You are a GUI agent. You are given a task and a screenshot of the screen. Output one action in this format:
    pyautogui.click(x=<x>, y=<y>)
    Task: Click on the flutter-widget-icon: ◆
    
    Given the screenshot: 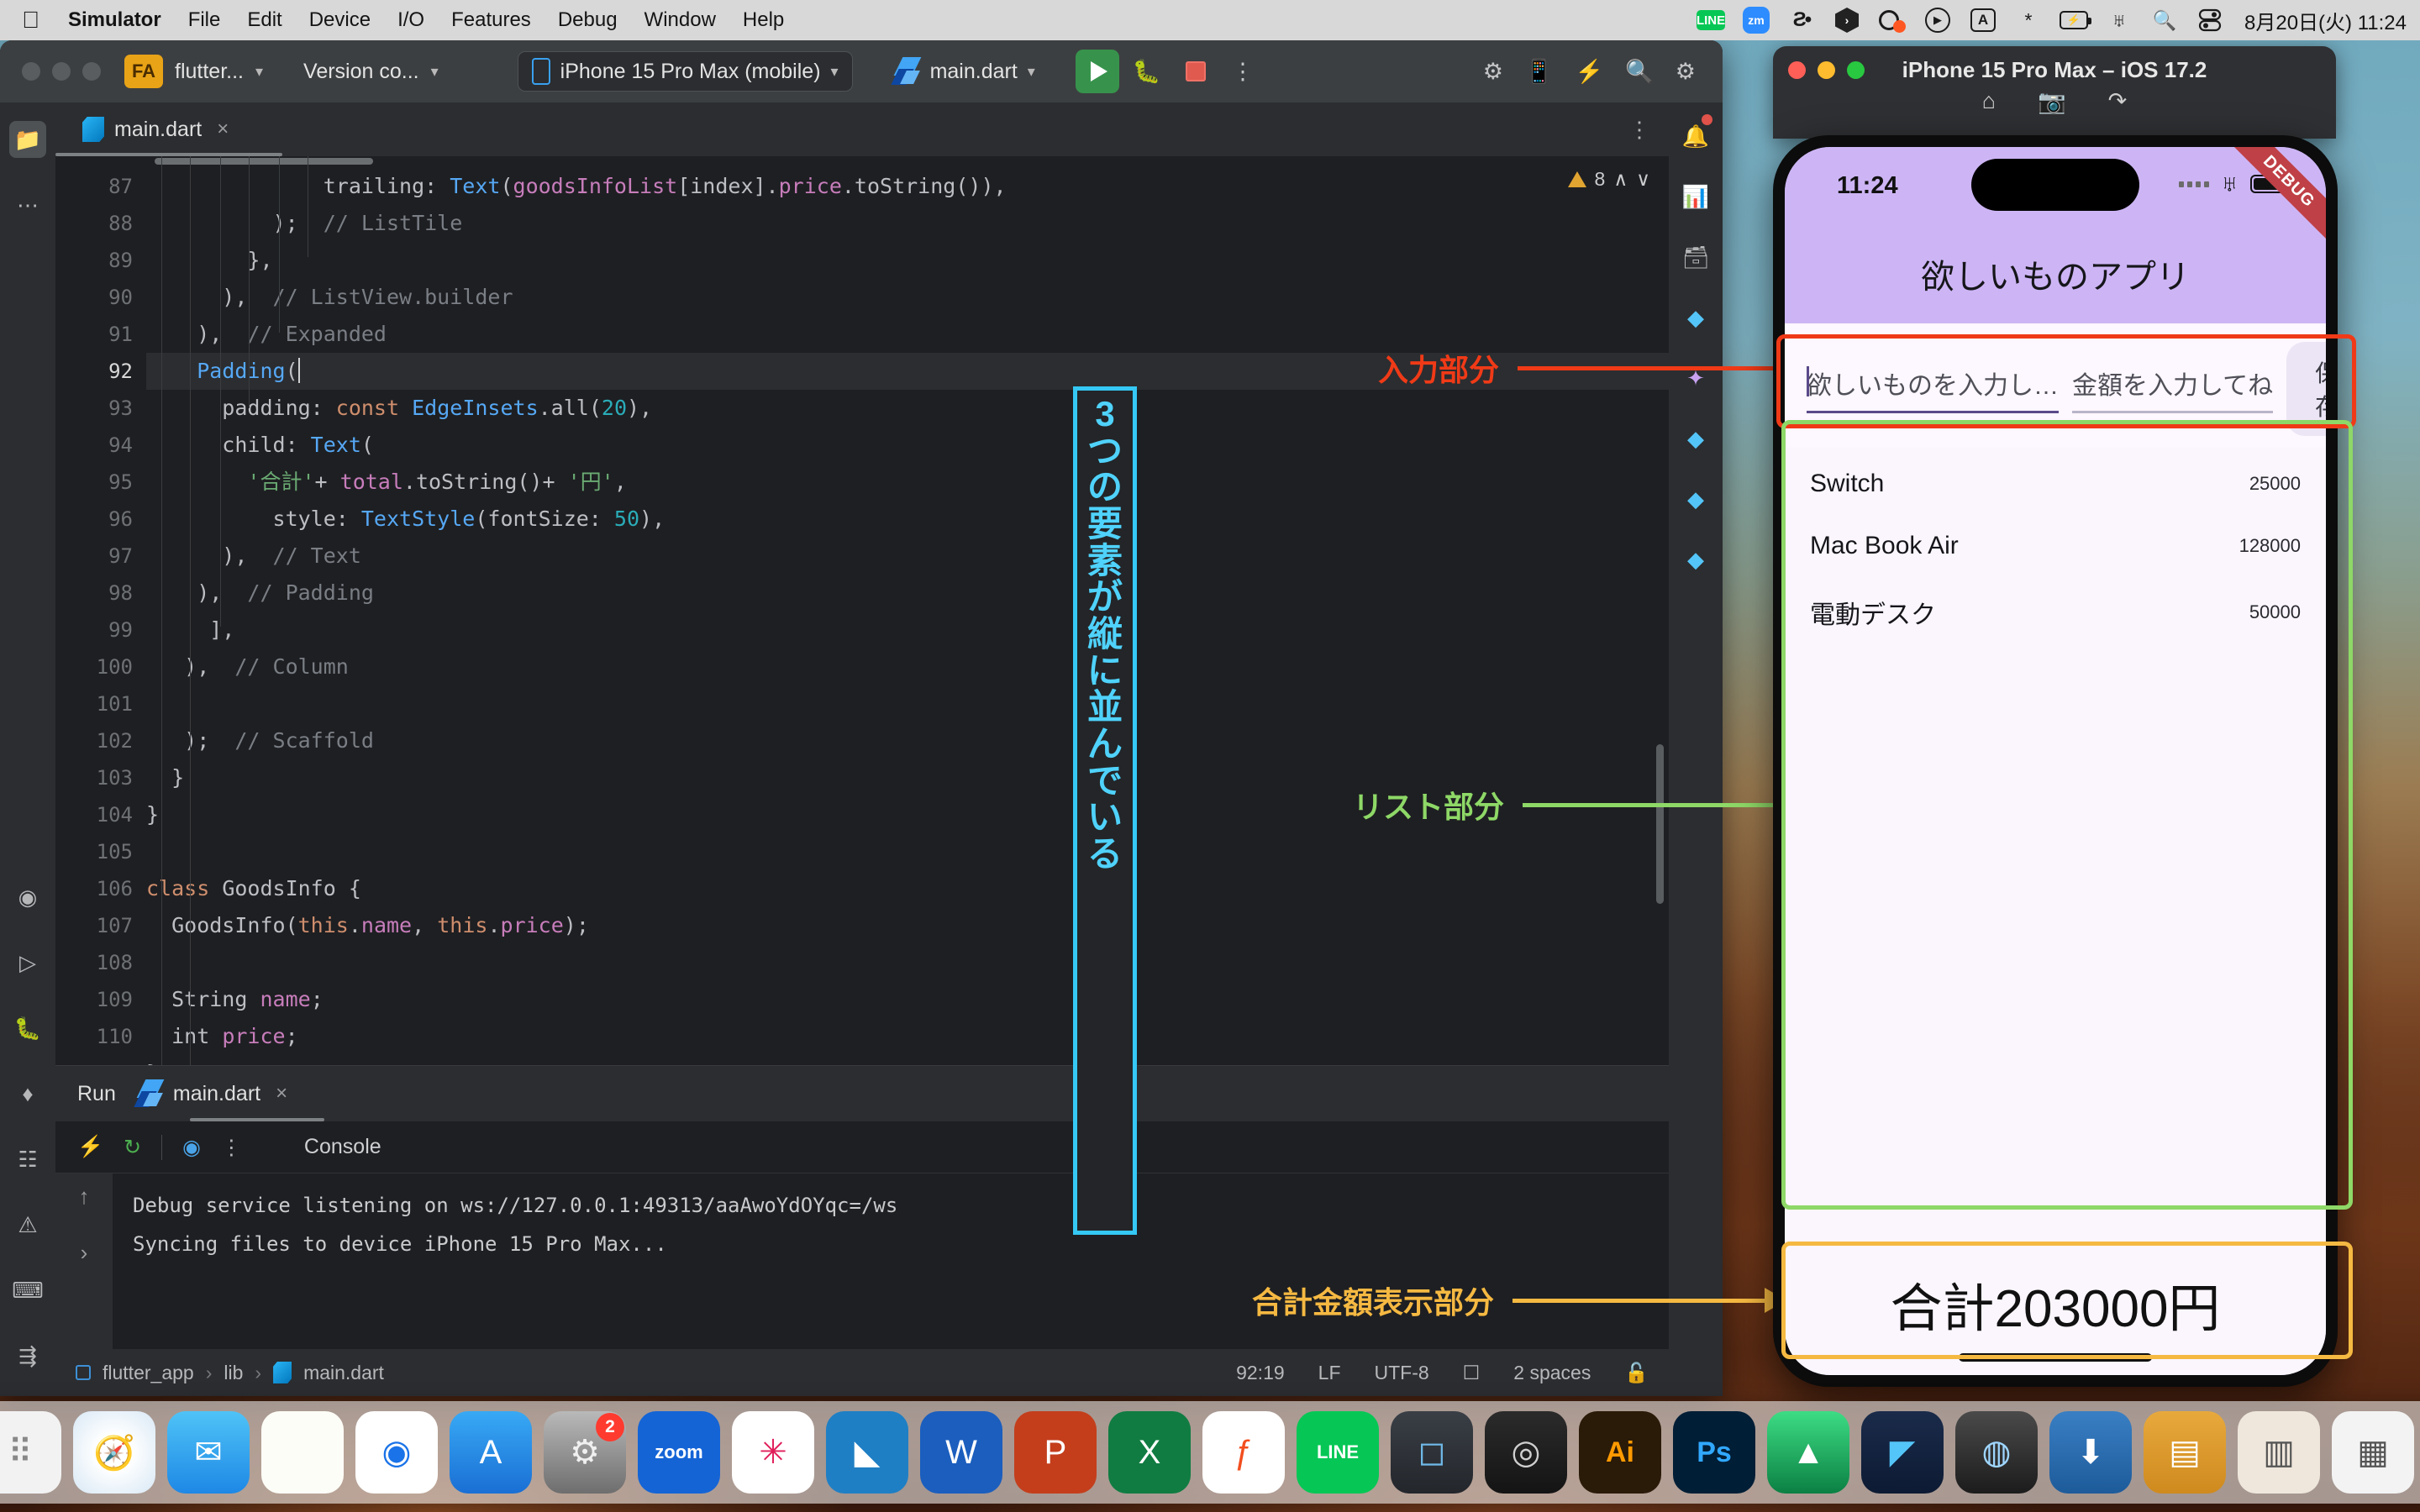 What is the action you would take?
    pyautogui.click(x=1695, y=438)
    